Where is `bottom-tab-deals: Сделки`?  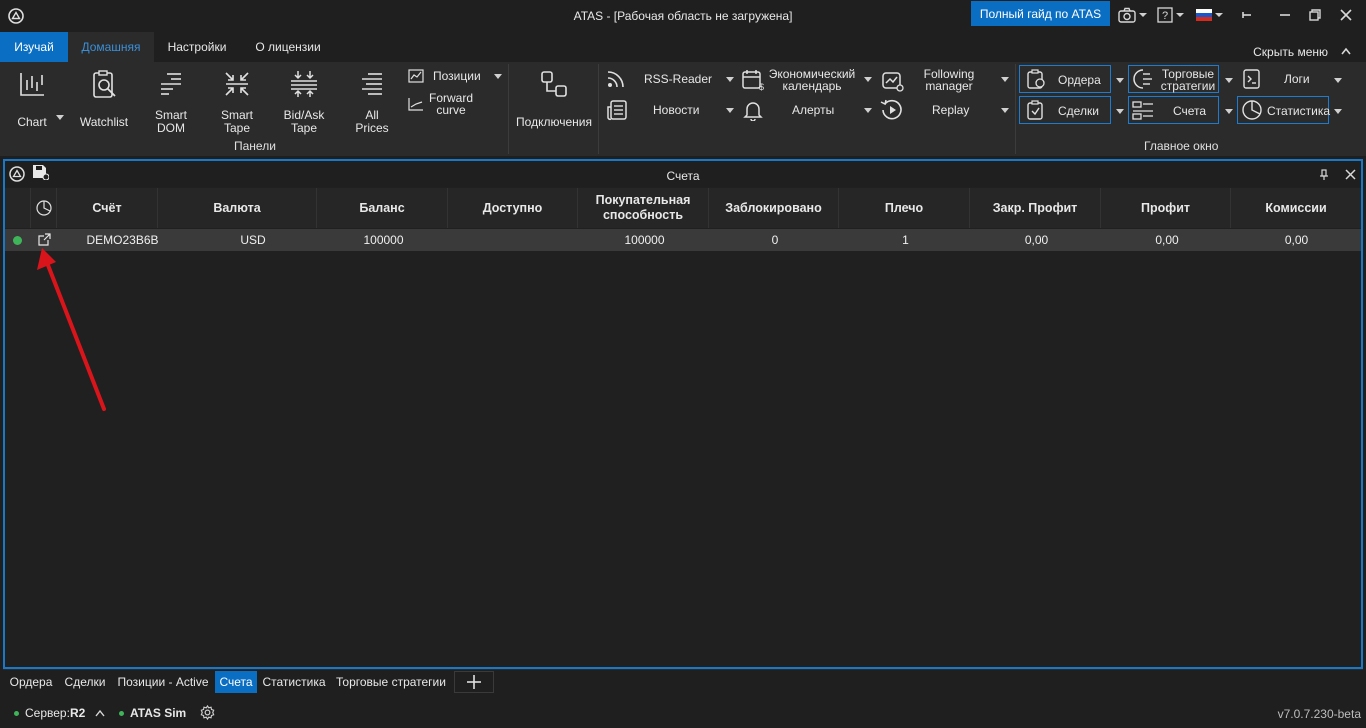
bottom-tab-deals: Сделки is located at coordinates (85, 682).